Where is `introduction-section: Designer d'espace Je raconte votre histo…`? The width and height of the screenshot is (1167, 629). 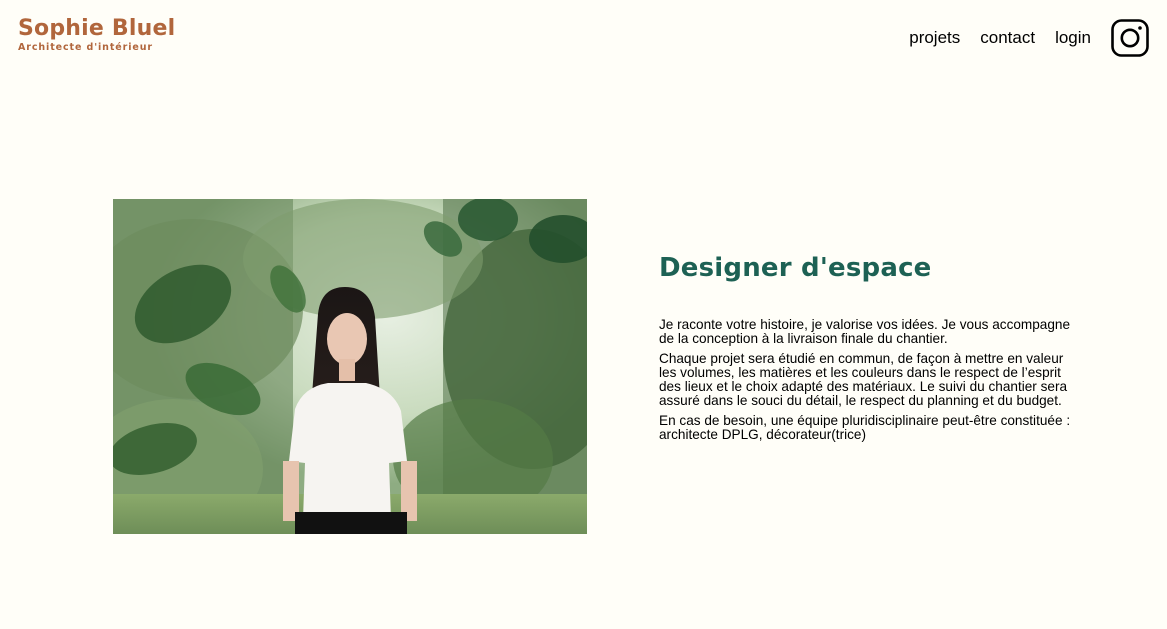 introduction-section: Designer d'espace Je raconte votre histo… is located at coordinates (869, 349).